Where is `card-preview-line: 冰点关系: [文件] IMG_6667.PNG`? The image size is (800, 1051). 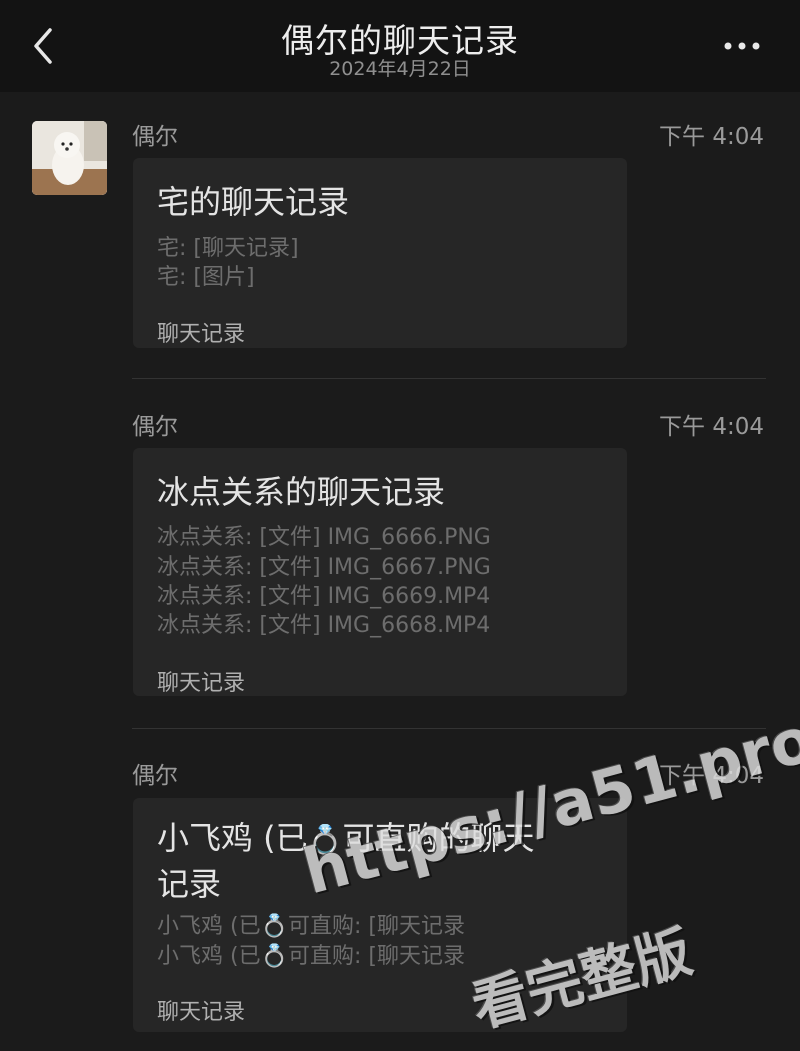 card-preview-line: 冰点关系: [文件] IMG_6667.PNG is located at coordinates (324, 567).